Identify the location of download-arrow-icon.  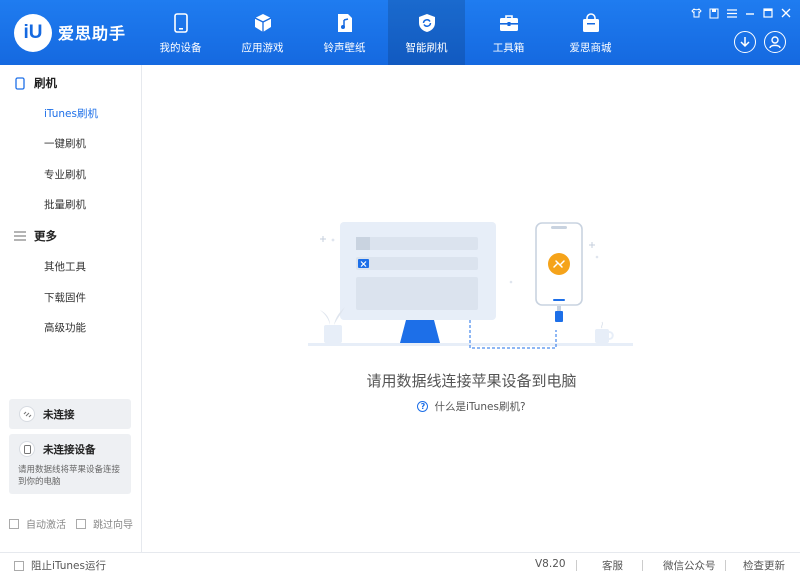
(745, 42).